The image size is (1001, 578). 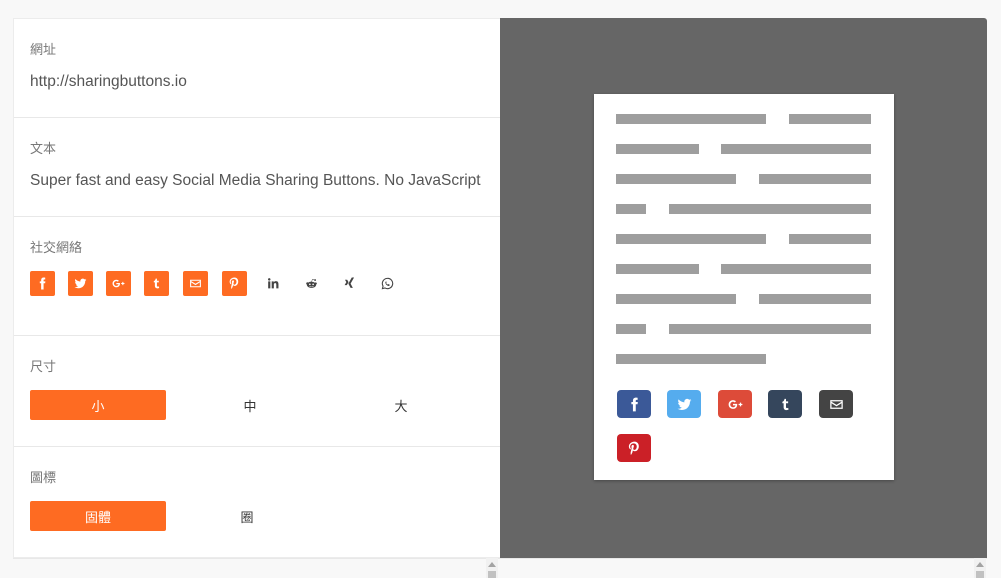 I want to click on size-section: 尺寸 小 中 大, so click(x=257, y=391).